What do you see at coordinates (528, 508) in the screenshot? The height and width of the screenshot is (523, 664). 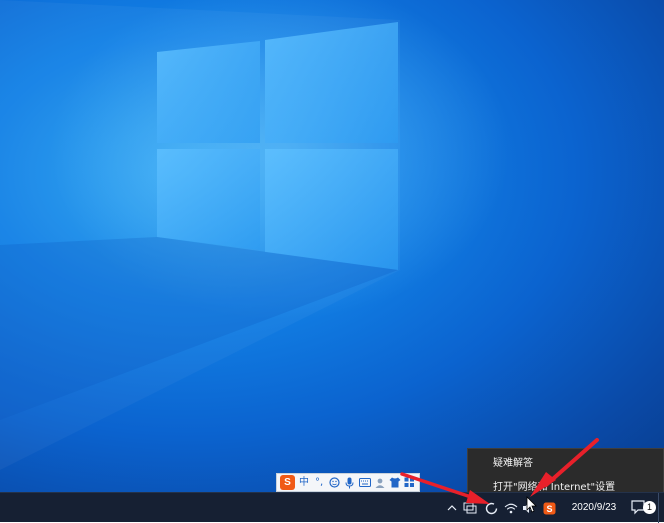 I see `volume-icon` at bounding box center [528, 508].